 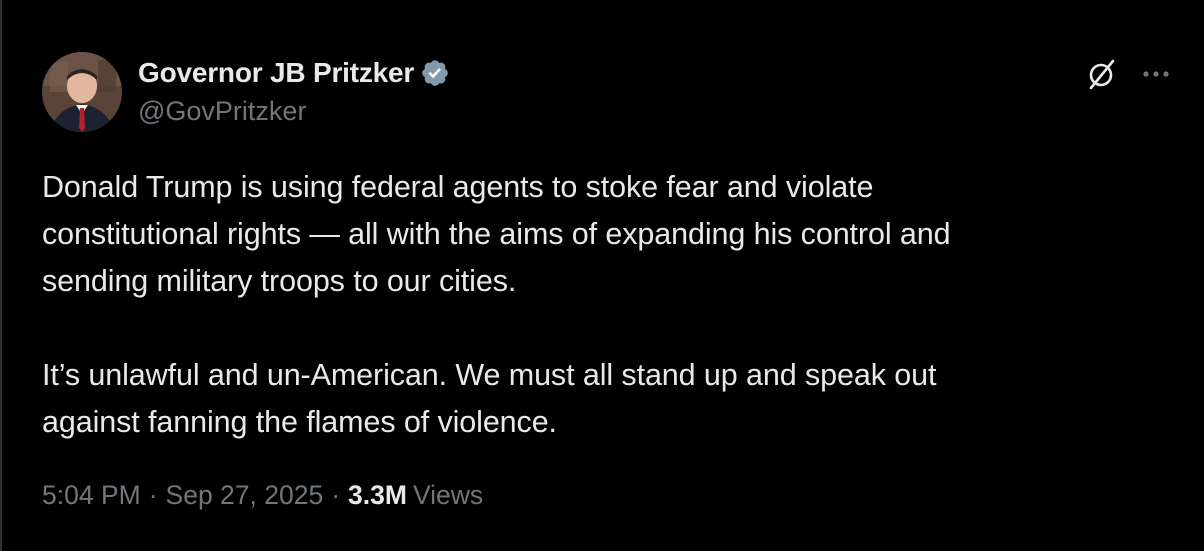 I want to click on avatar-photo, so click(x=82, y=92).